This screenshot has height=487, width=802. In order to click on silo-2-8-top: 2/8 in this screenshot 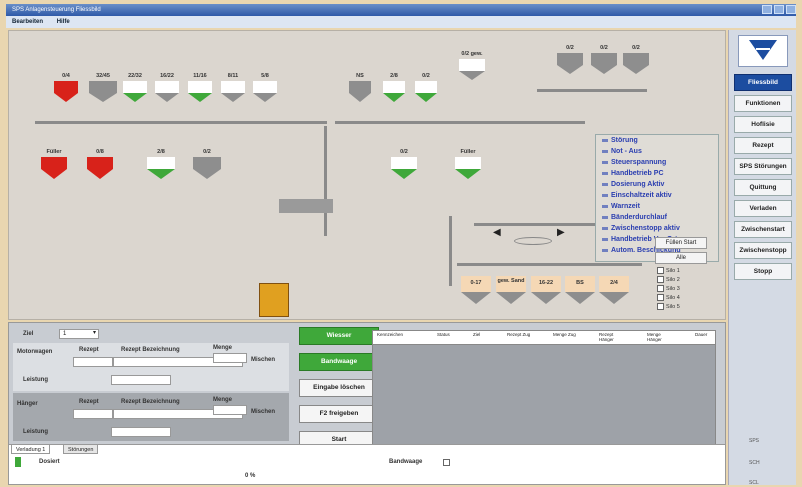, I will do `click(394, 88)`.